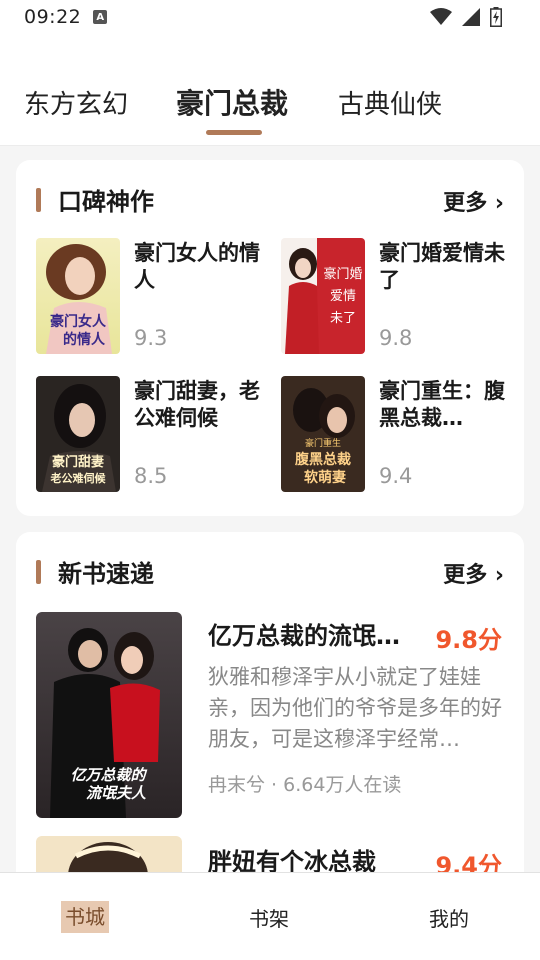 This screenshot has height=960, width=540. Describe the element at coordinates (471, 17) in the screenshot. I see `signal-icon` at that location.